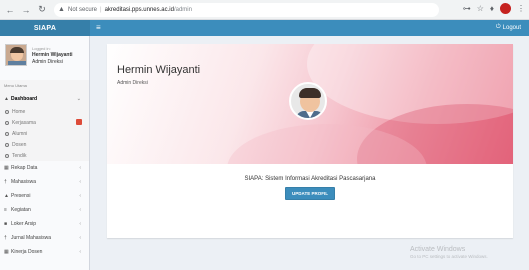 The image size is (529, 270). I want to click on watermark-title: Activate Windows, so click(438, 249).